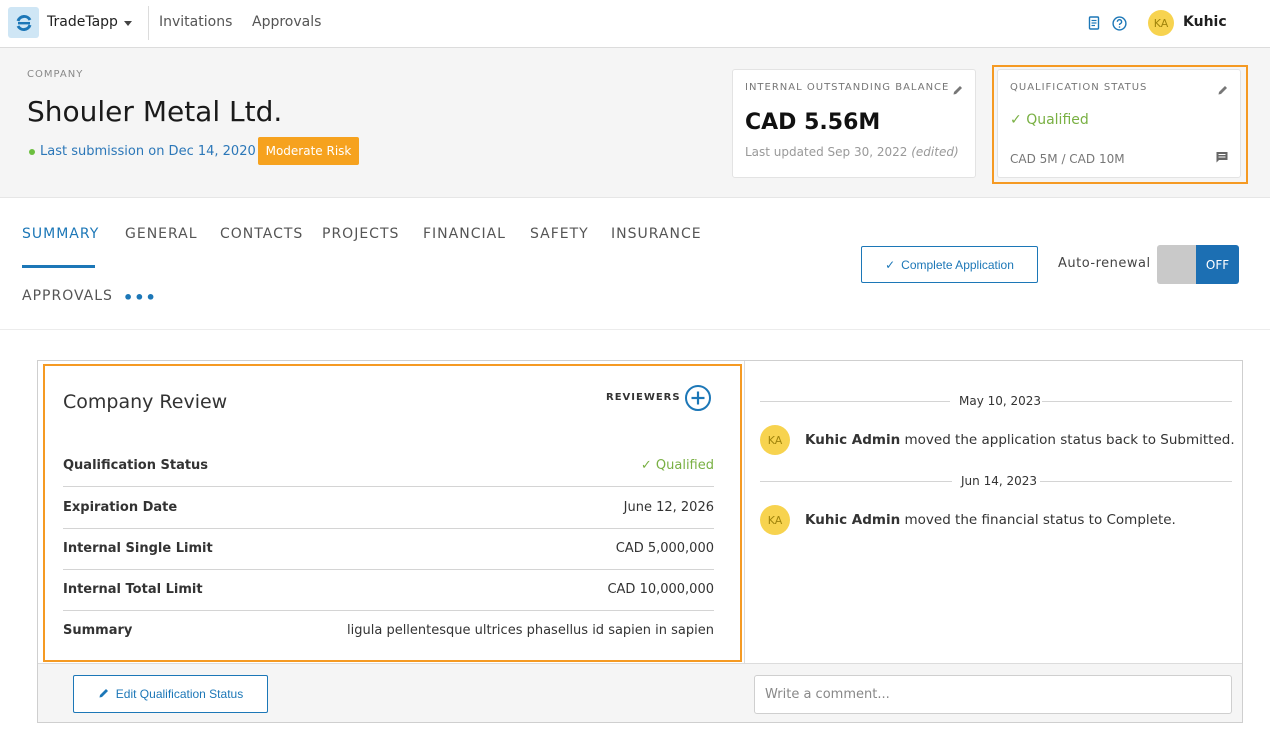 The image size is (1270, 734). What do you see at coordinates (155, 111) in the screenshot?
I see `company-name: Shouler Metal Ltd.` at bounding box center [155, 111].